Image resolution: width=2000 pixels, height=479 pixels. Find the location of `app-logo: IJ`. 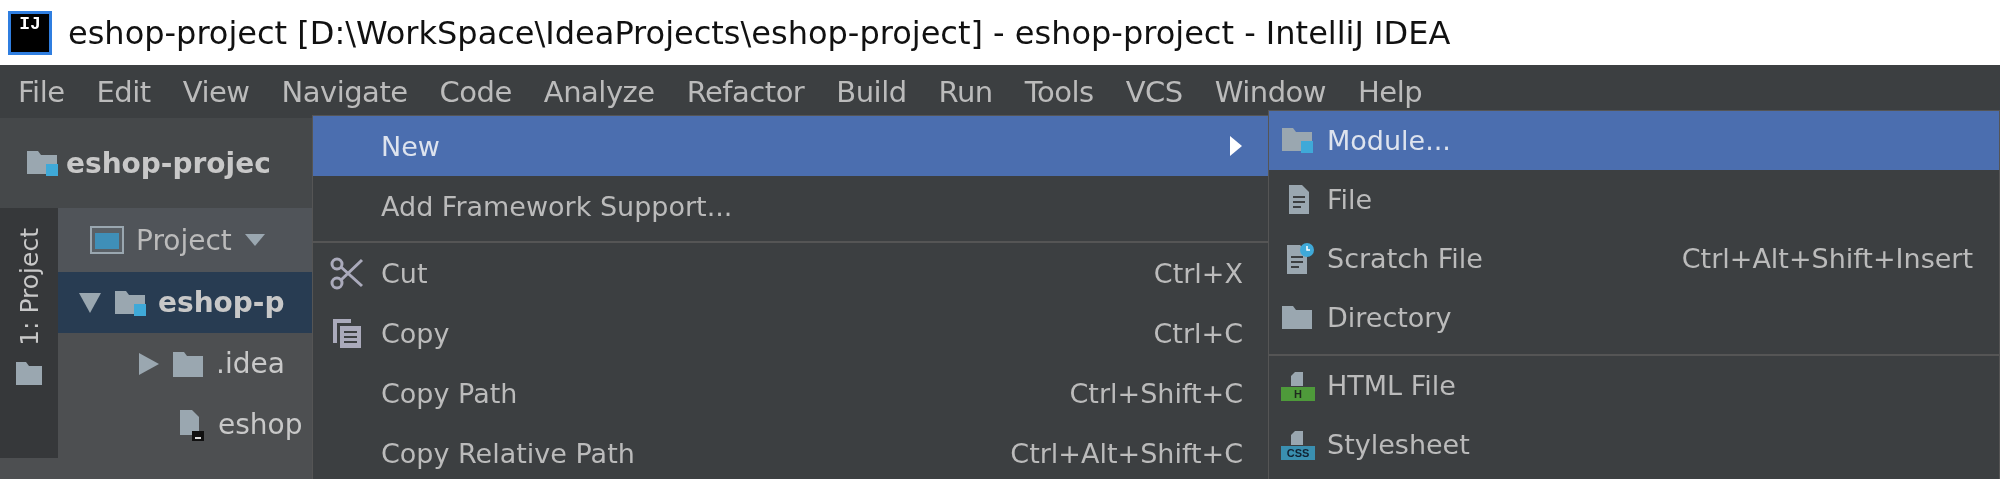

app-logo: IJ is located at coordinates (30, 32).